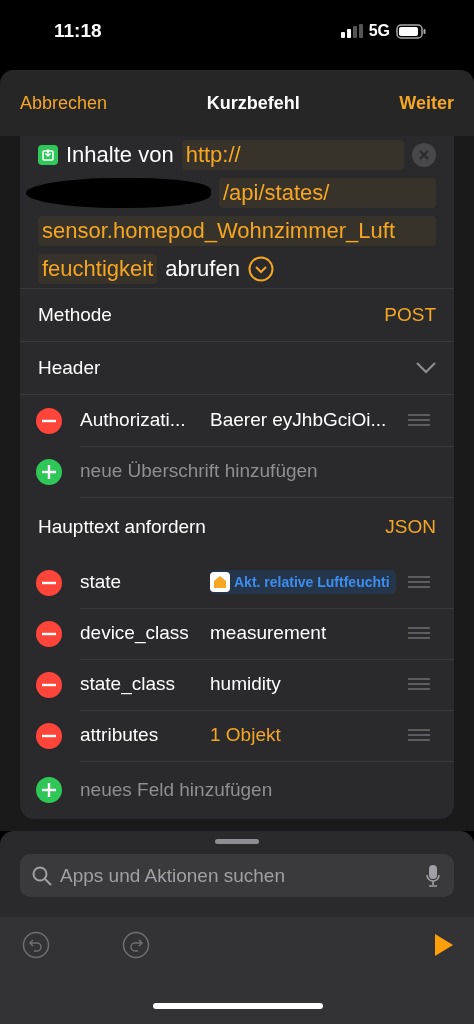 This screenshot has width=474, height=1024. What do you see at coordinates (260, 269) in the screenshot?
I see `chevron-circle-icon` at bounding box center [260, 269].